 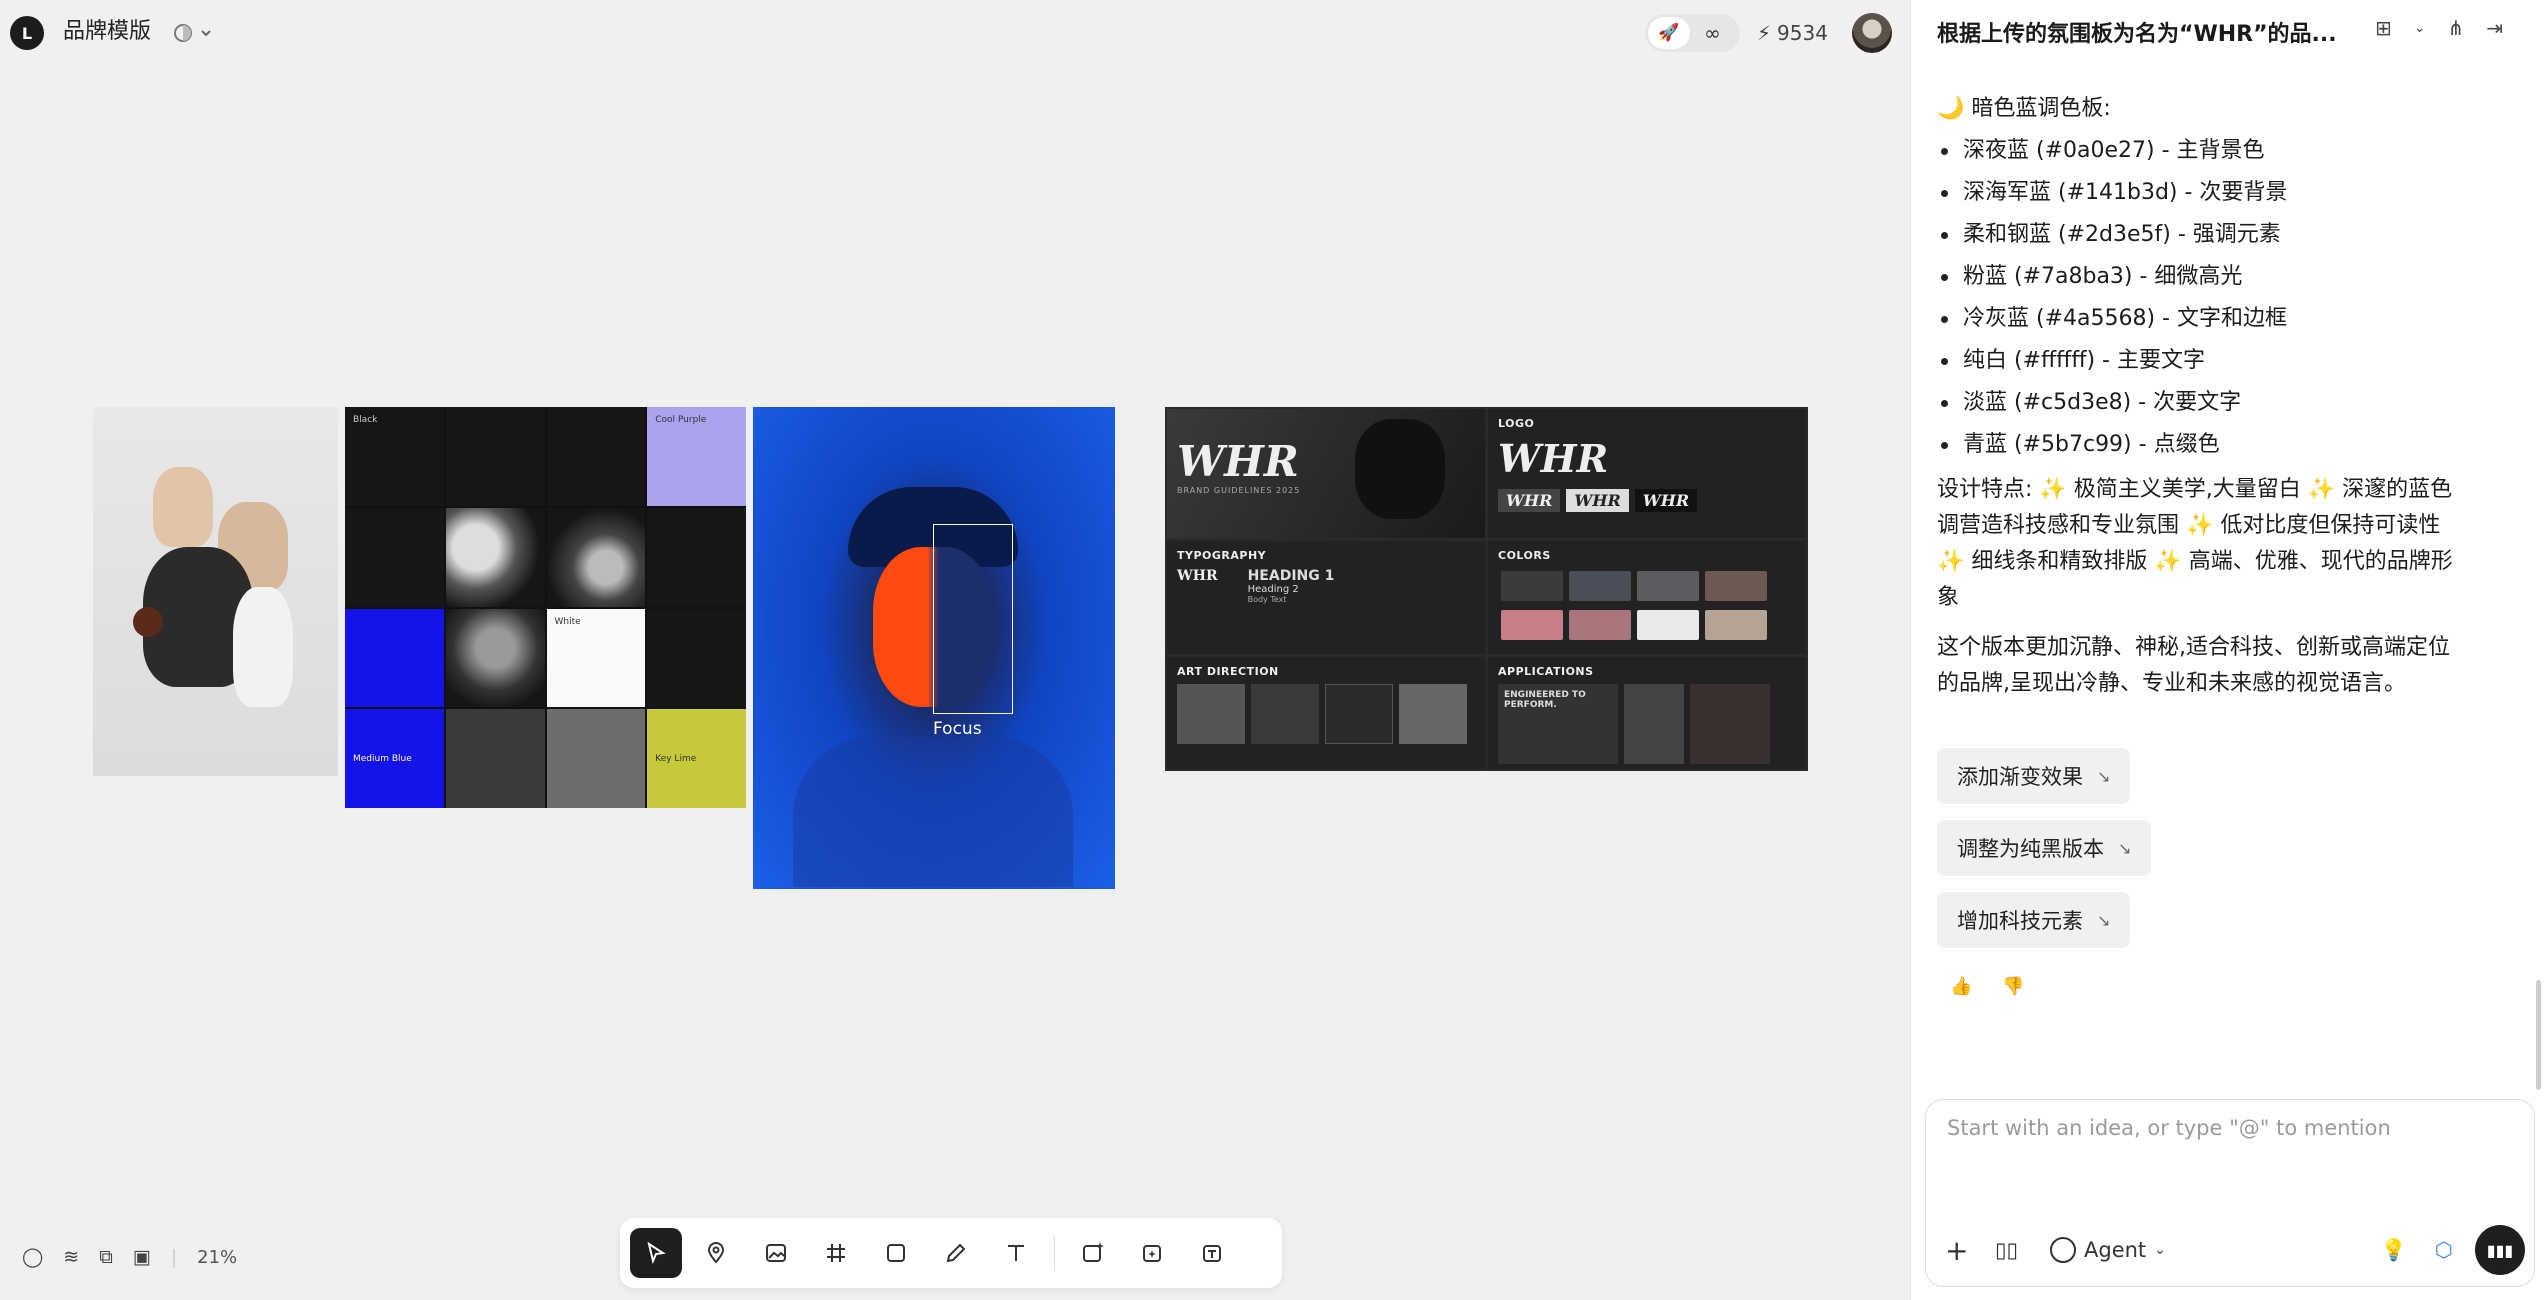 I want to click on audio-waveform-icon: ▮▮▮, so click(x=2500, y=1250).